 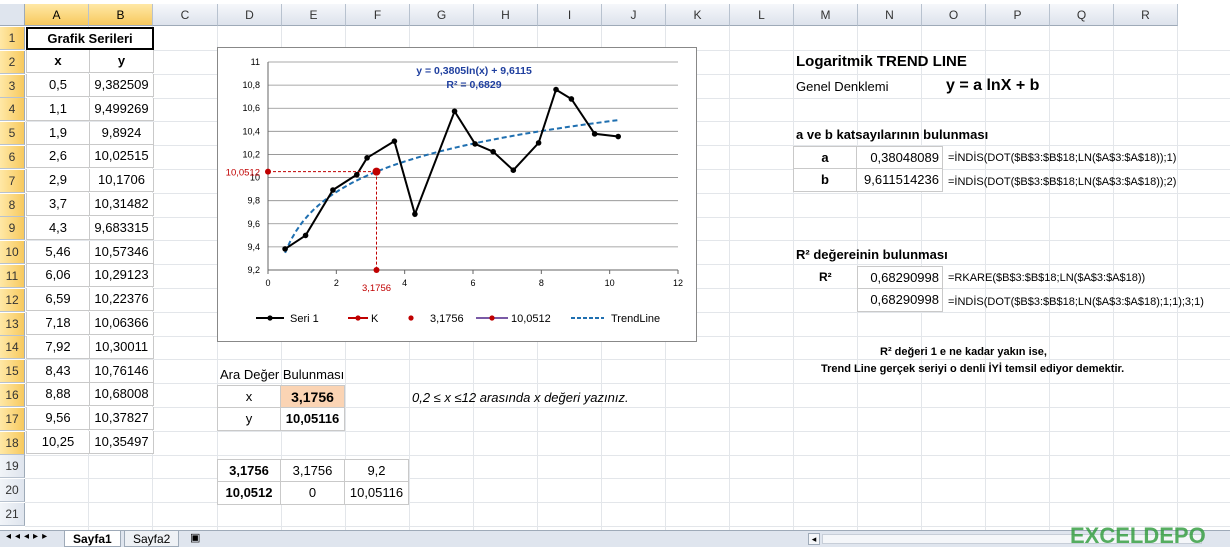 What do you see at coordinates (122, 228) in the screenshot?
I see `y-value-cell: 9,683315` at bounding box center [122, 228].